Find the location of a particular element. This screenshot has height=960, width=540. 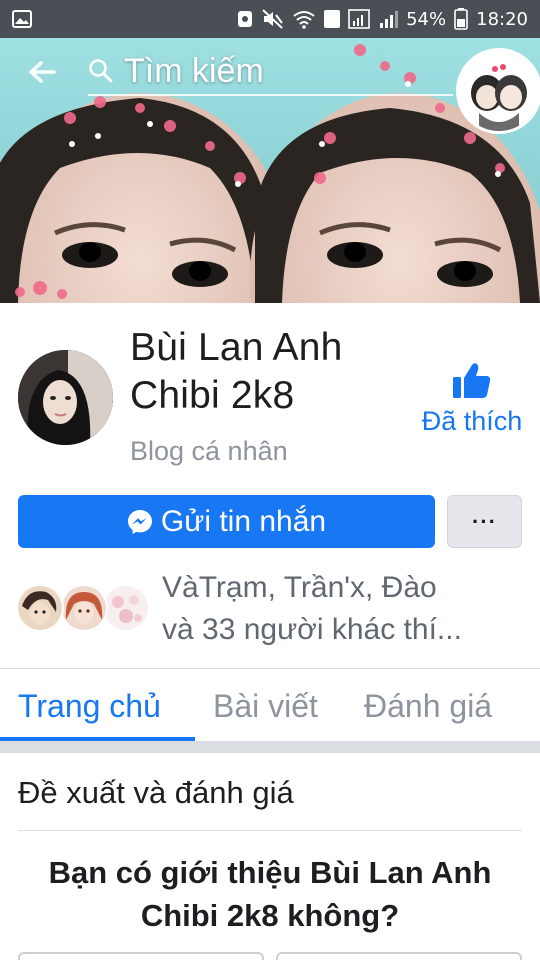

liked-button: Đã thích is located at coordinates (472, 399).